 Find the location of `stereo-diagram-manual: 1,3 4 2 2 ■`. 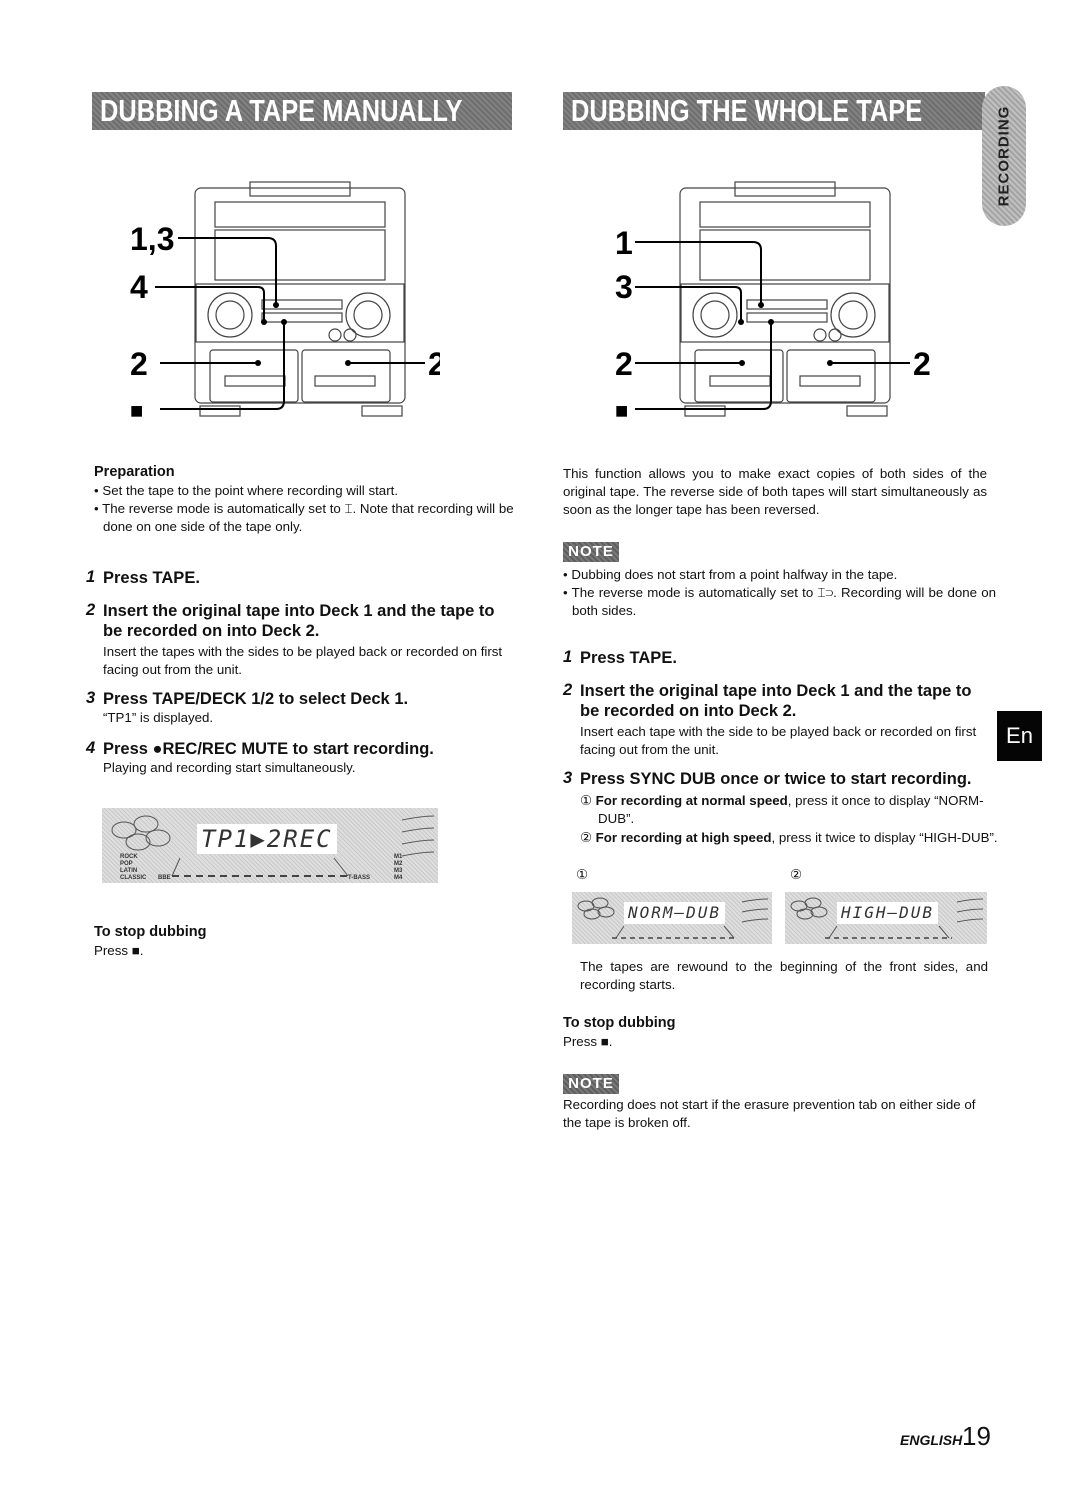

stereo-diagram-manual: 1,3 4 2 2 ■ is located at coordinates (285, 302).